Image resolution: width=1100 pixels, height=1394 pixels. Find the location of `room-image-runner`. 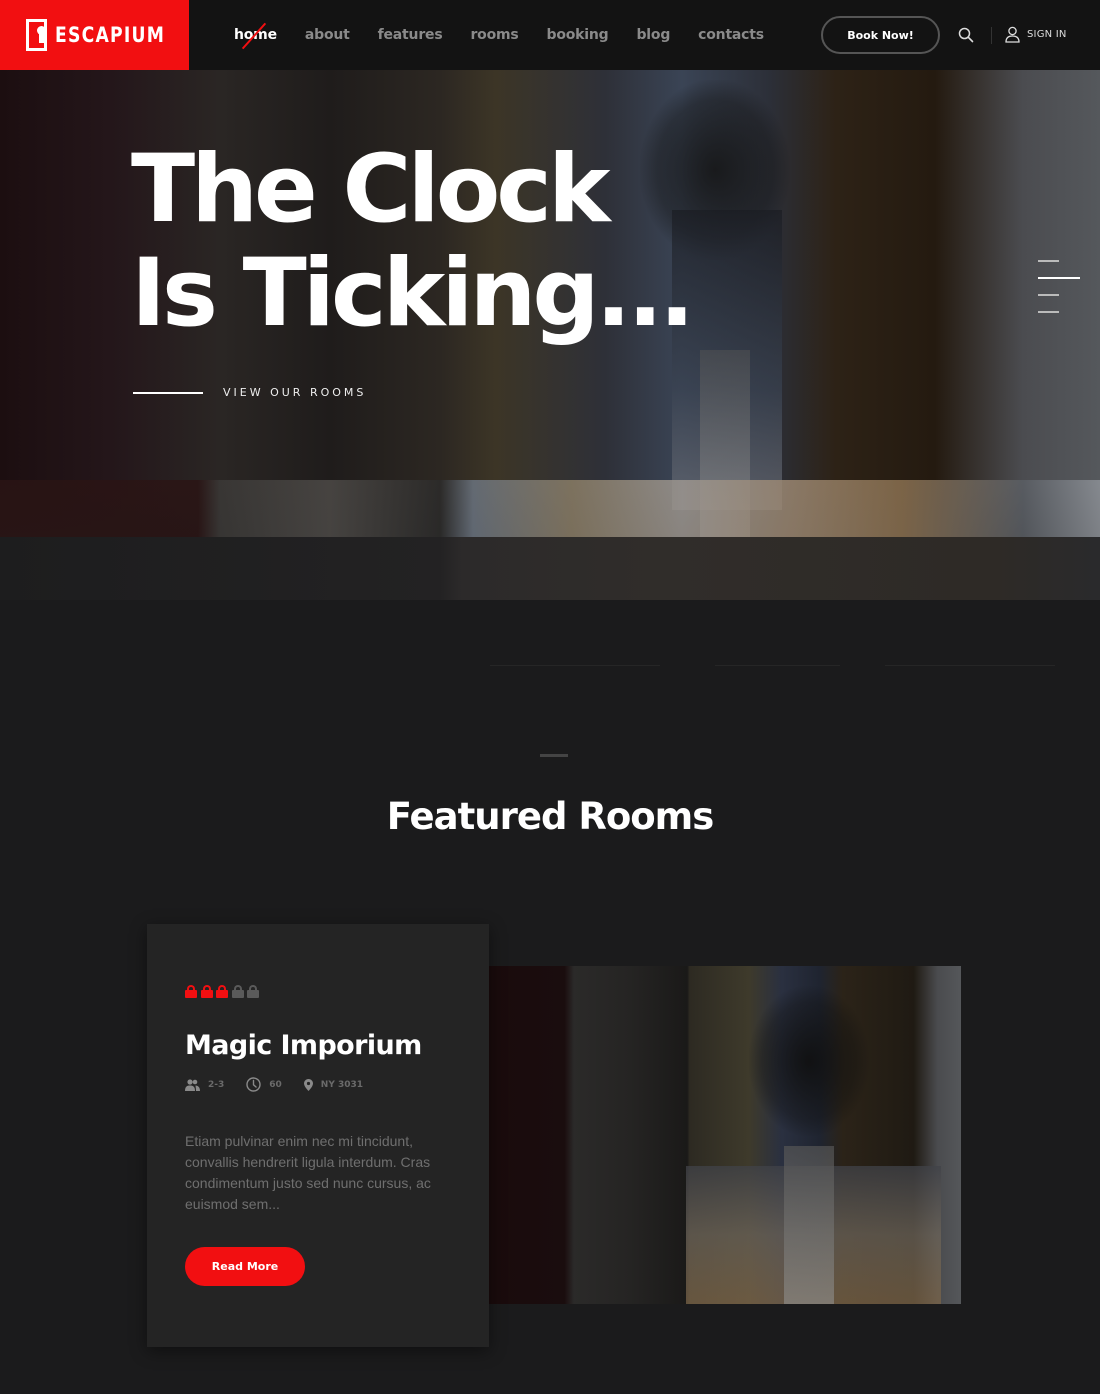

room-image-runner is located at coordinates (809, 1225).